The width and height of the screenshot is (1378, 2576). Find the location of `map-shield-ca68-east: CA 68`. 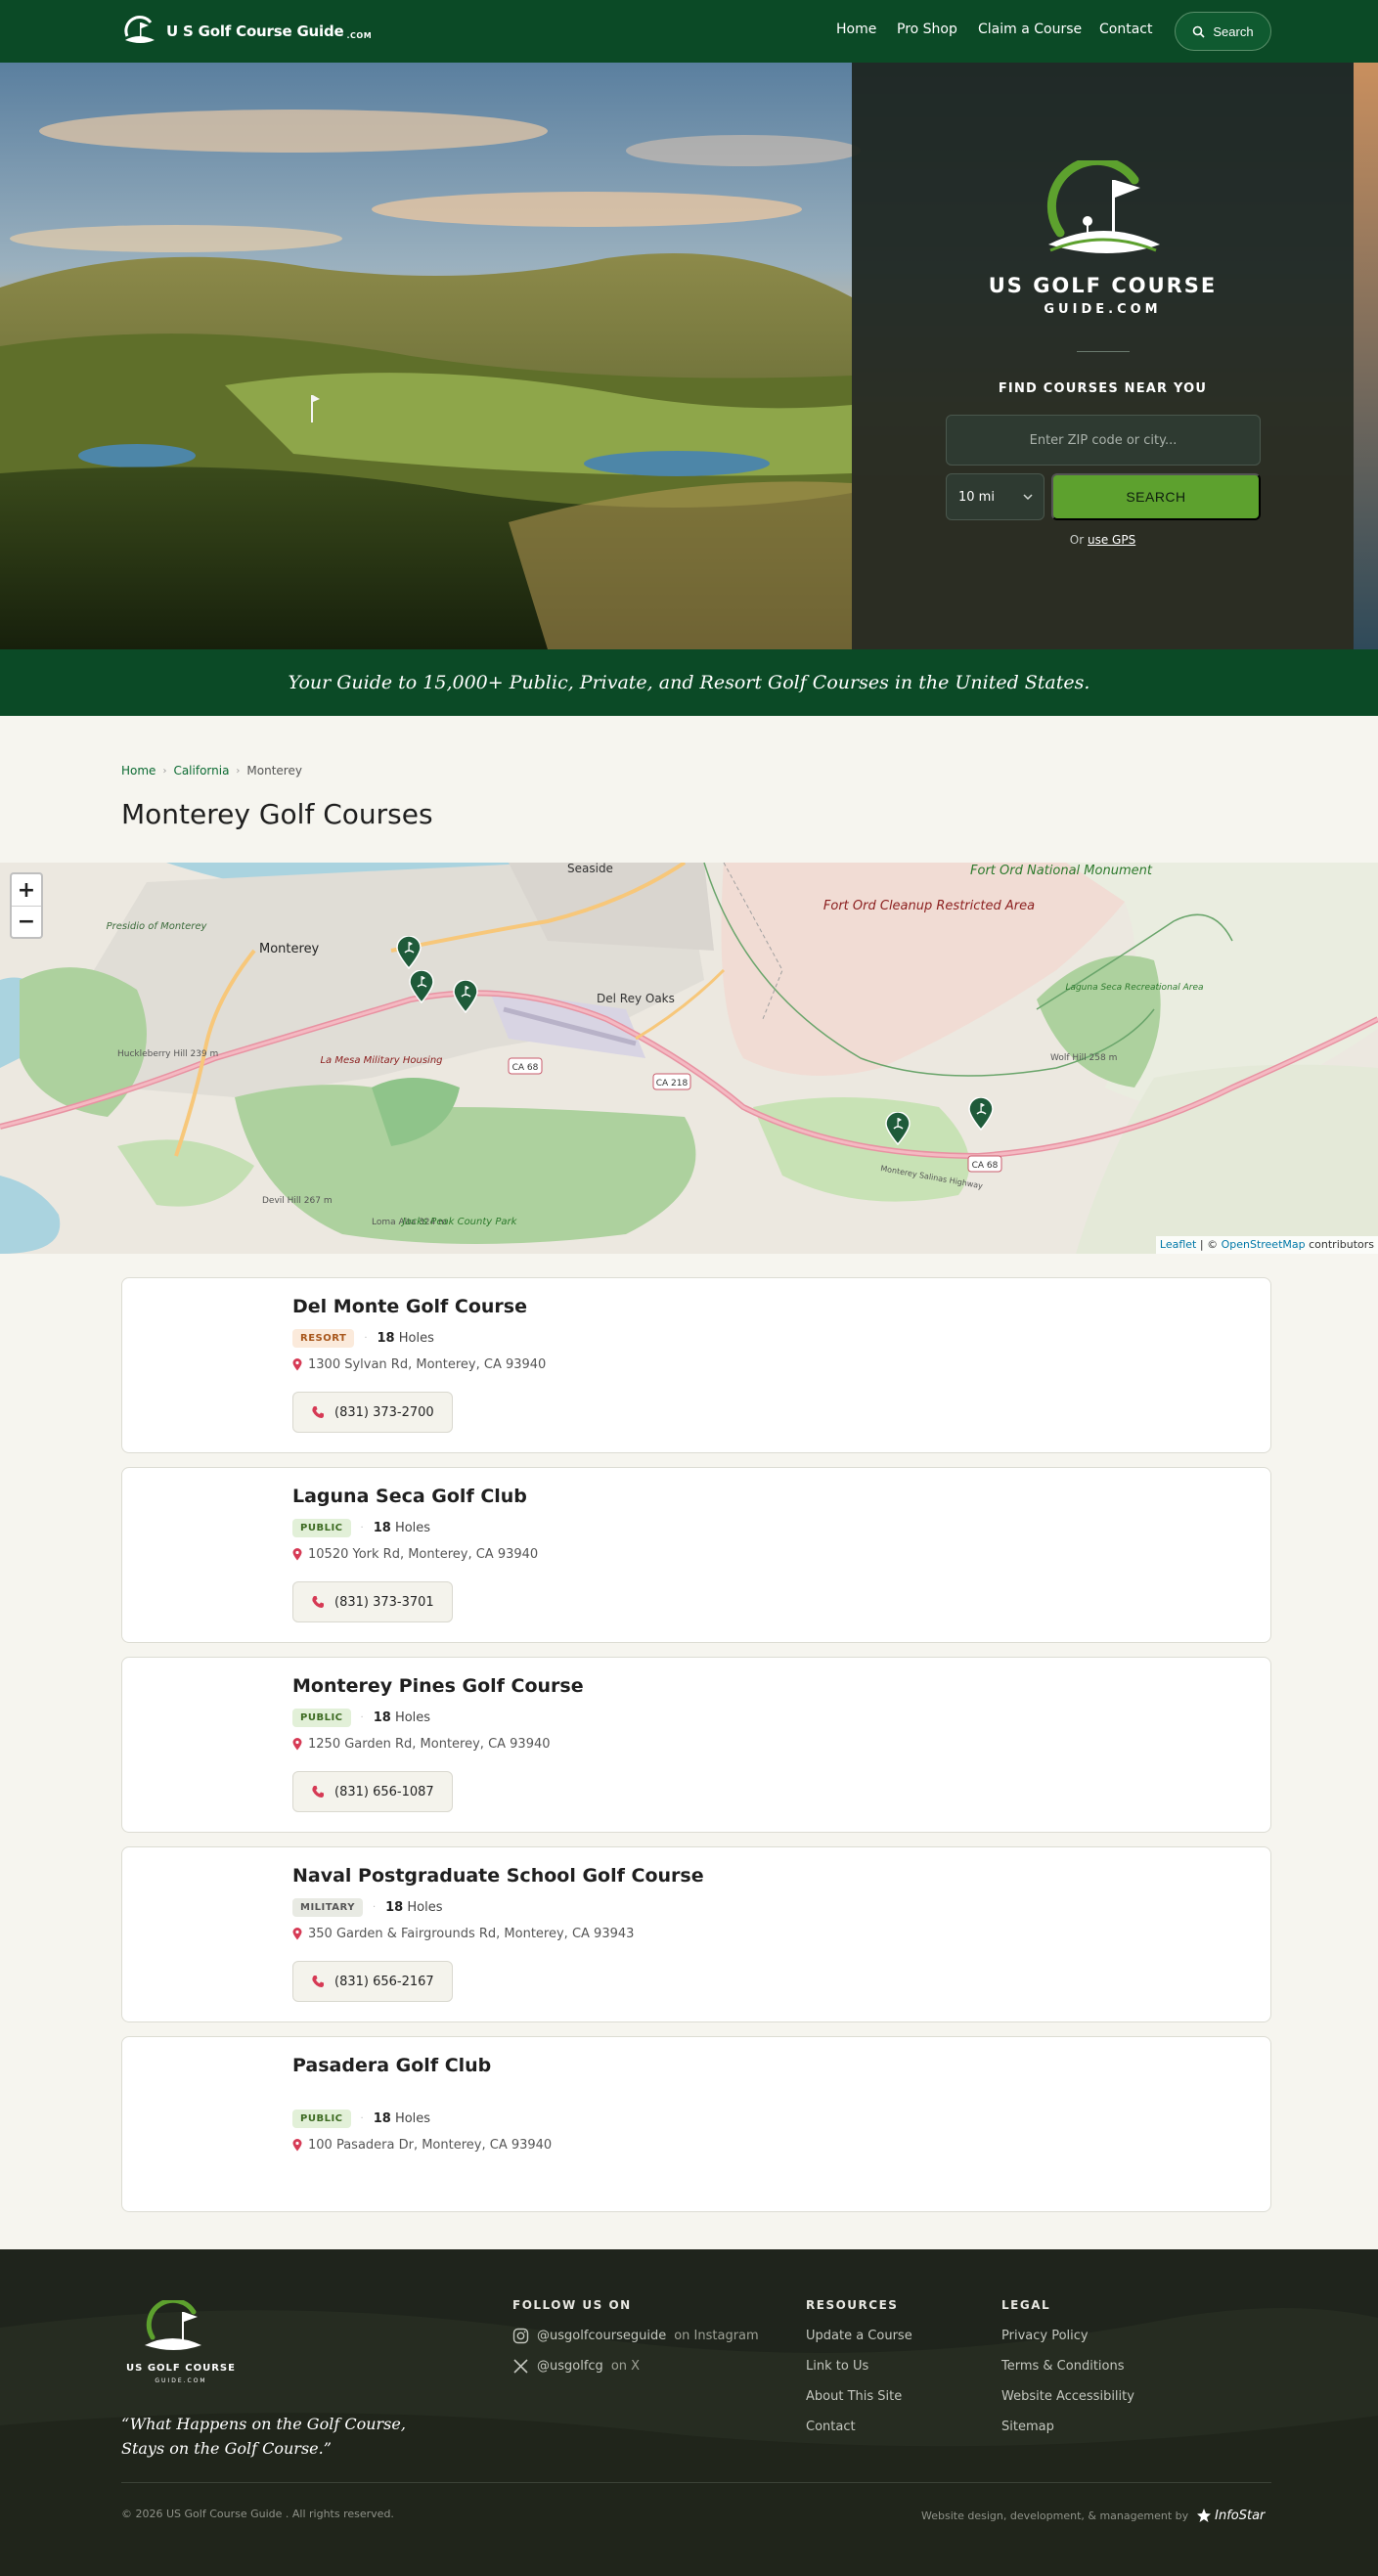

map-shield-ca68-east: CA 68 is located at coordinates (985, 1166).